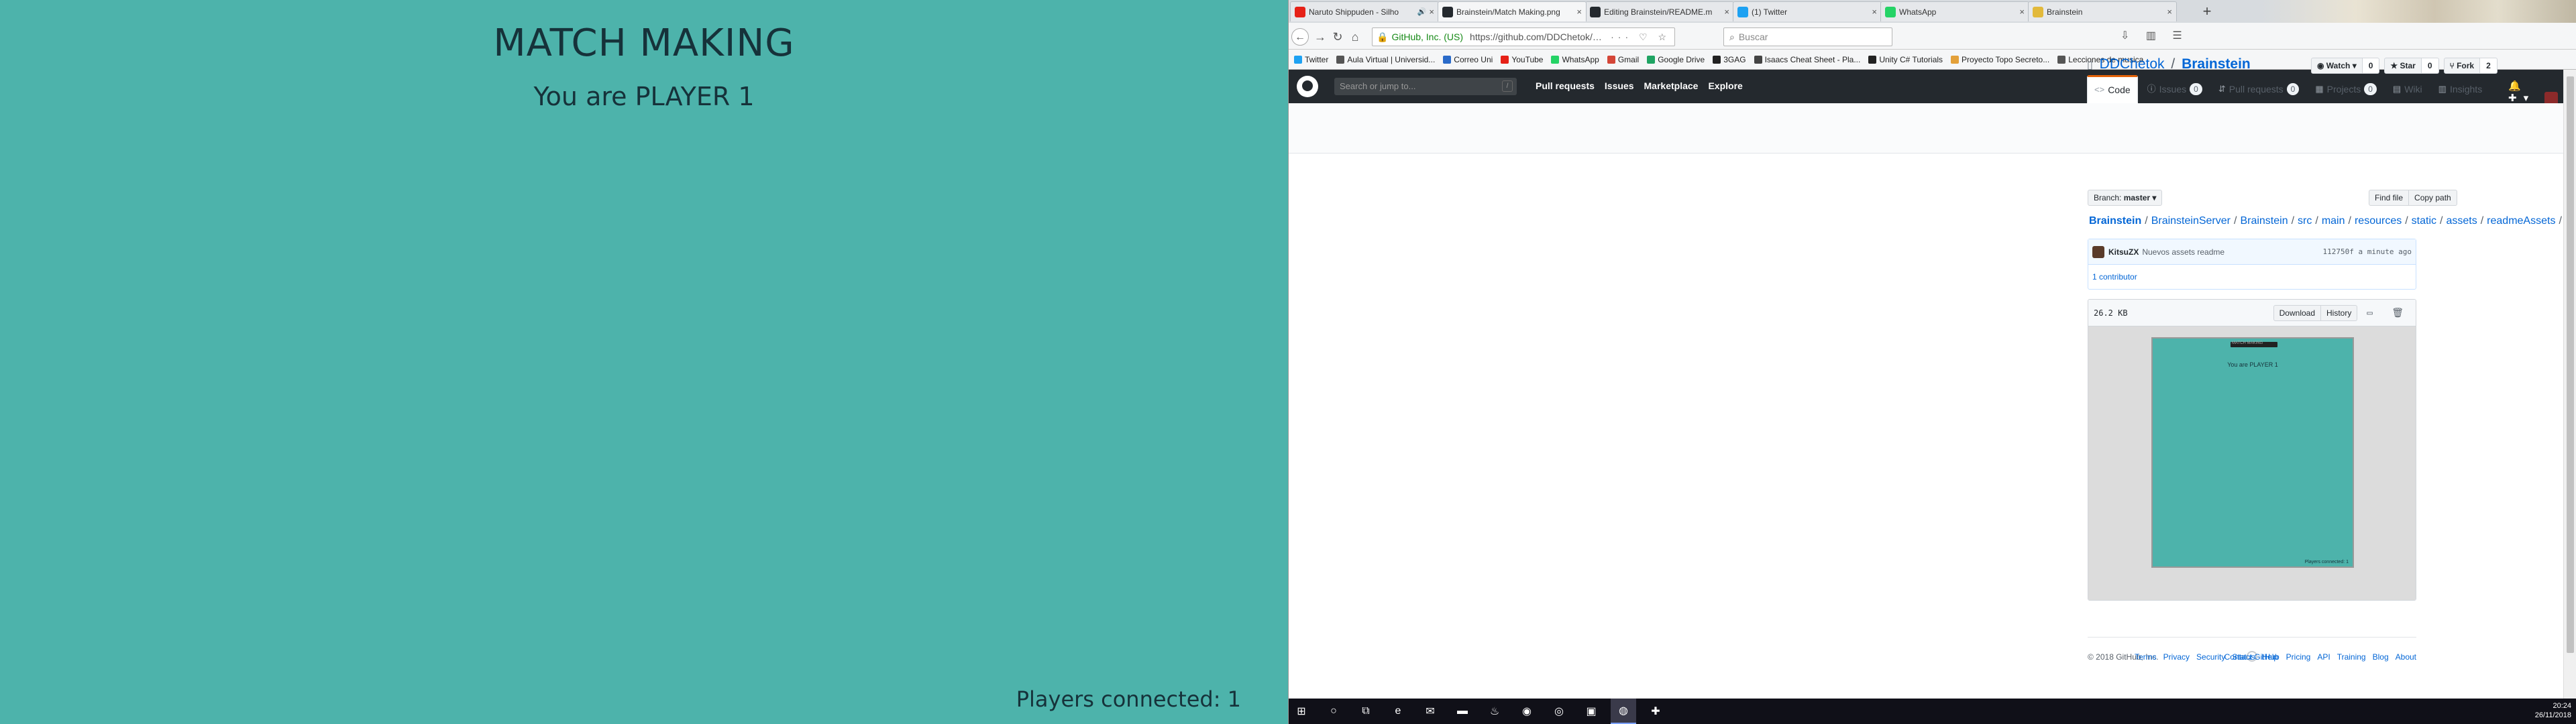  I want to click on branch-select: Branch: master ▾, so click(2125, 198).